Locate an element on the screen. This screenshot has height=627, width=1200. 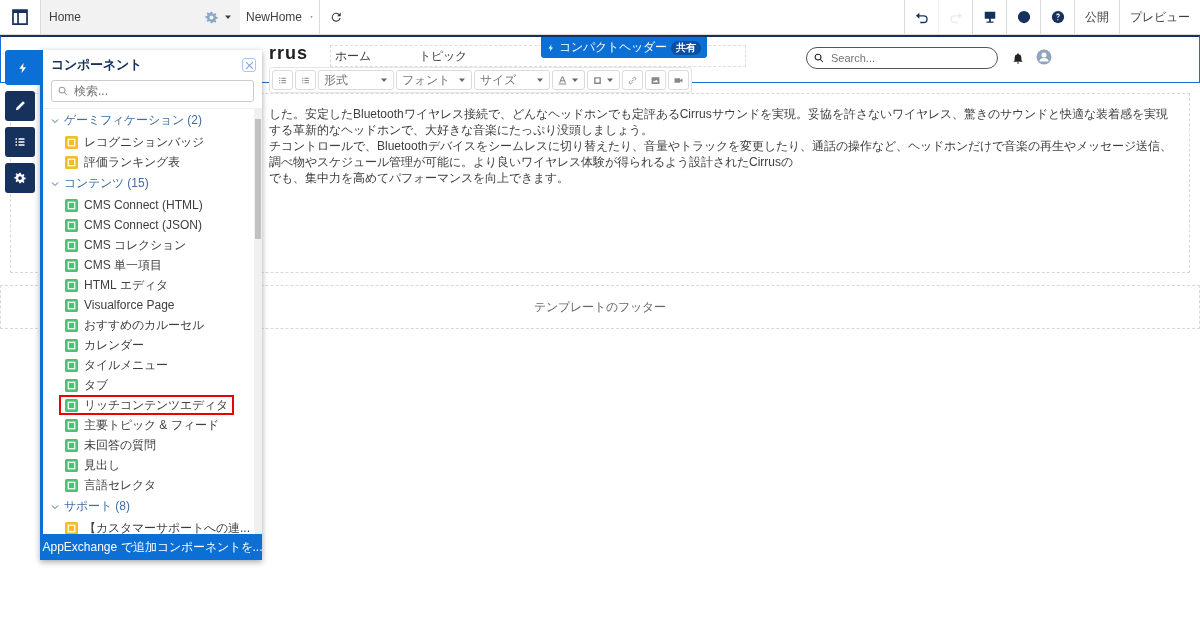
highlight-color-button is located at coordinates (603, 80).